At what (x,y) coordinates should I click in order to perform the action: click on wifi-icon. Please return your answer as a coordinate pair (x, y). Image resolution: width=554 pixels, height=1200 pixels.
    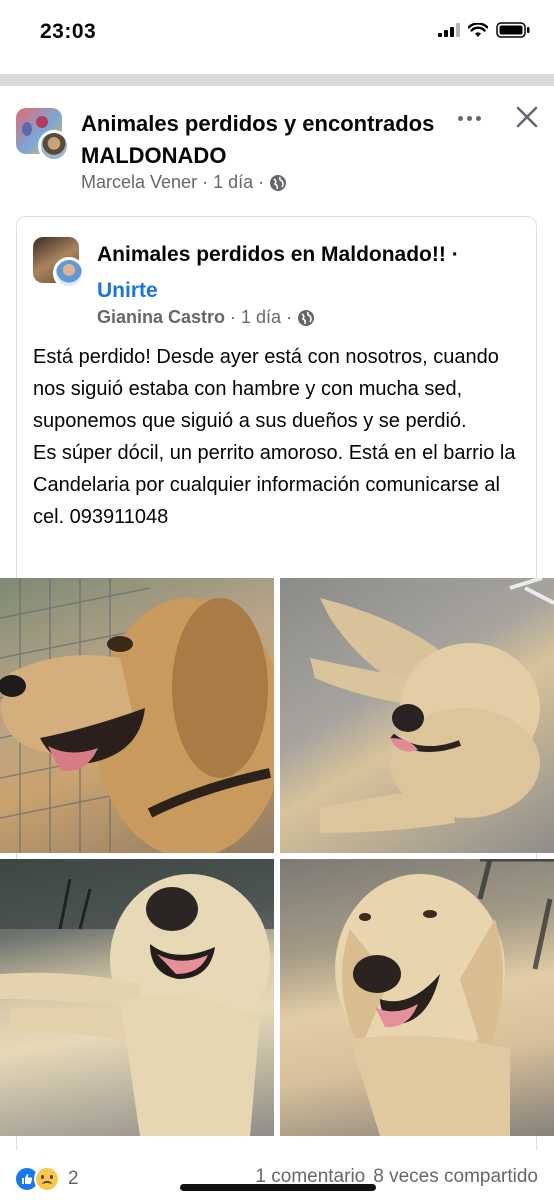
    Looking at the image, I should click on (478, 29).